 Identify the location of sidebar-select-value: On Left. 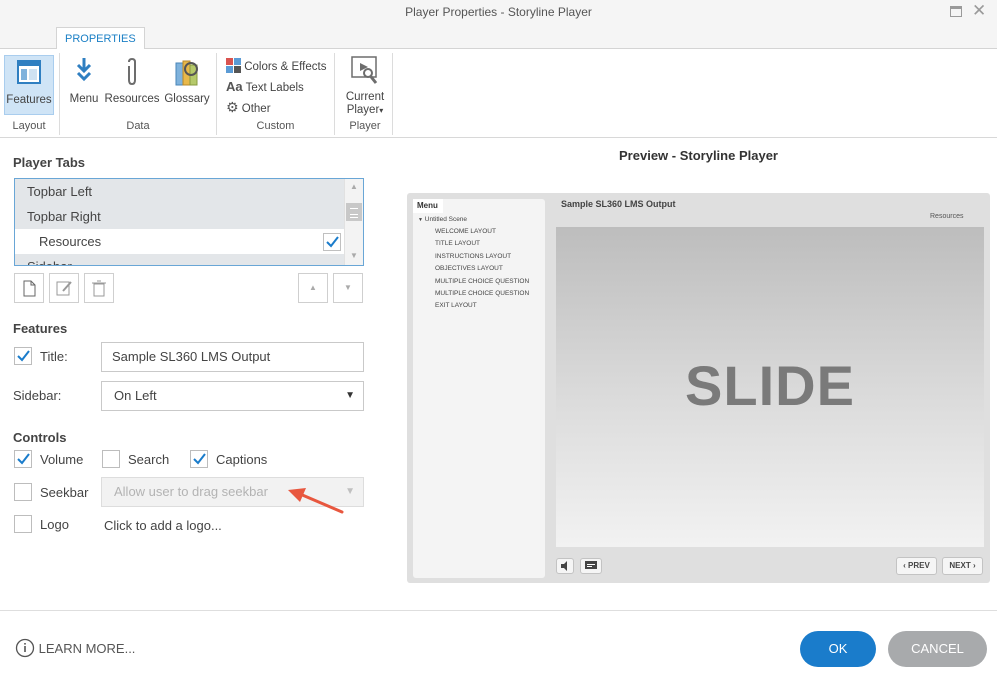
(135, 395).